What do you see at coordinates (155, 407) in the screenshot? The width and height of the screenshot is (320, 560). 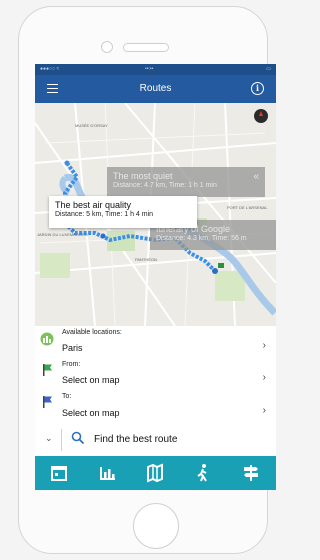 I see `to-selector: To: Select on map ›` at bounding box center [155, 407].